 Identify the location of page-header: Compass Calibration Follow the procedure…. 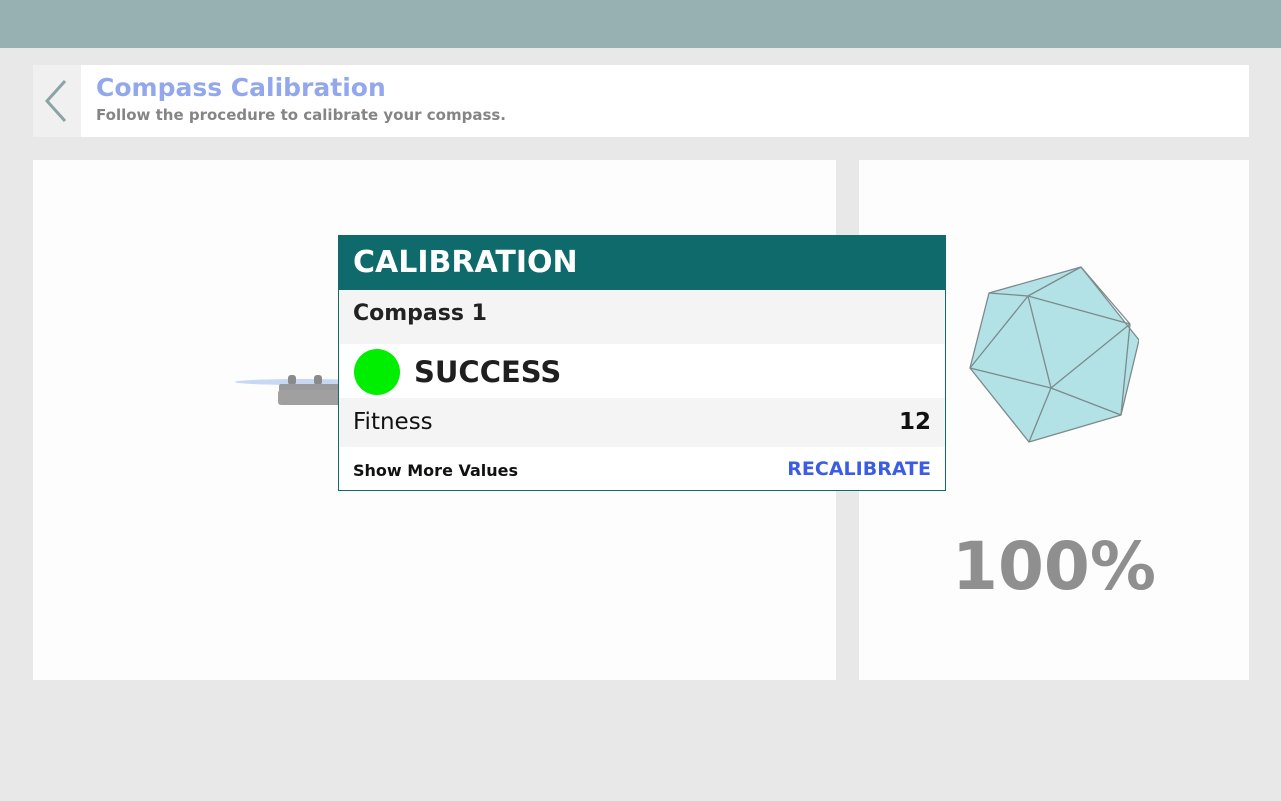
(641, 101).